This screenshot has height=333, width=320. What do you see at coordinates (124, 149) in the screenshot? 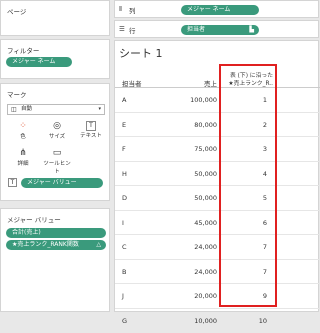
I see `row-name: F` at bounding box center [124, 149].